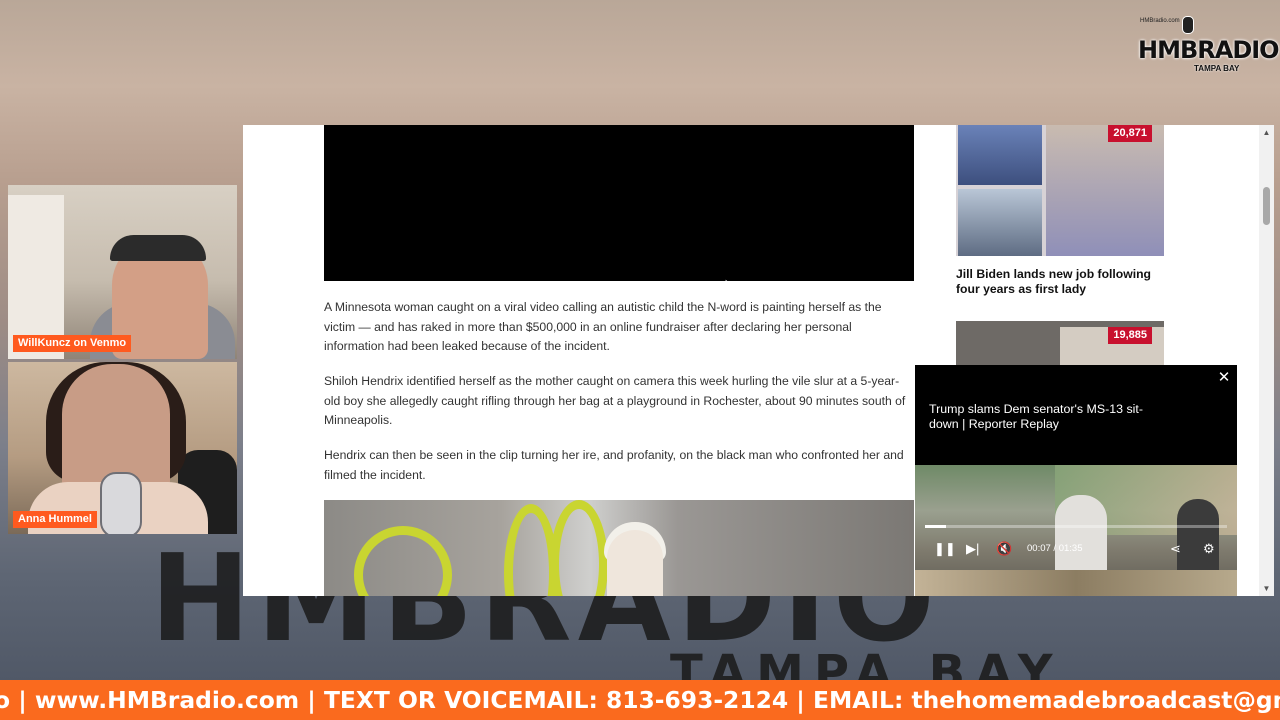 Image resolution: width=1280 pixels, height=720 pixels. I want to click on video-time: 00:07 / 01:35, so click(1054, 549).